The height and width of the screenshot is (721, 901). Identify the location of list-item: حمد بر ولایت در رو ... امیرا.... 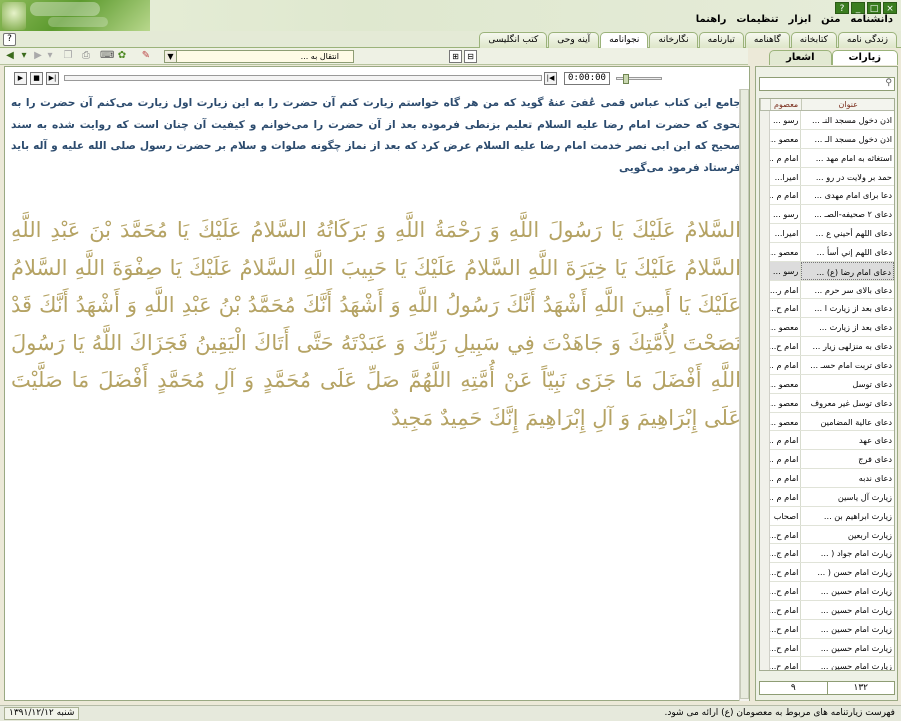
(827, 177).